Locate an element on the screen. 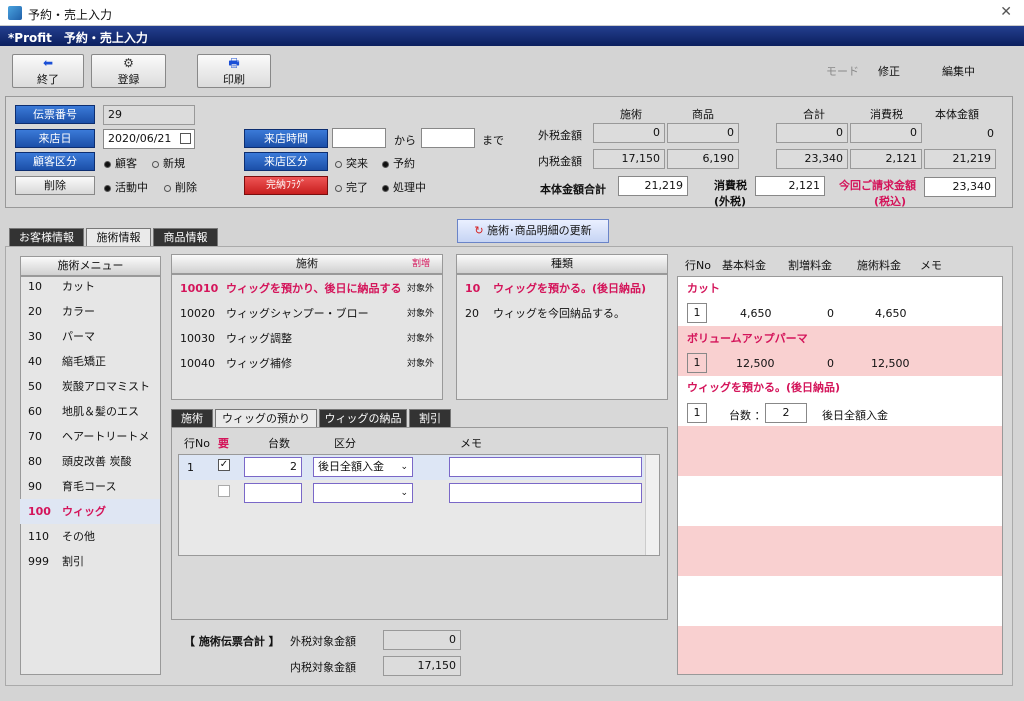 The image size is (1024, 701). kubun-select: 後日全額入金 ⌄ is located at coordinates (363, 467).